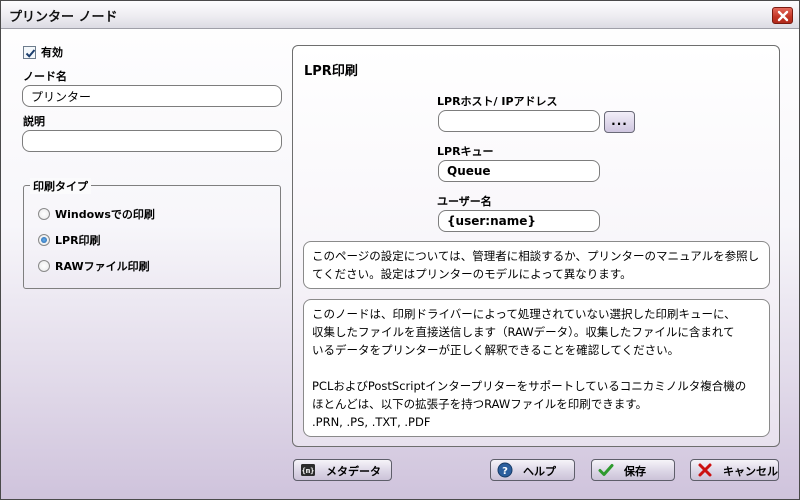 This screenshot has height=500, width=800. I want to click on close-button, so click(782, 15).